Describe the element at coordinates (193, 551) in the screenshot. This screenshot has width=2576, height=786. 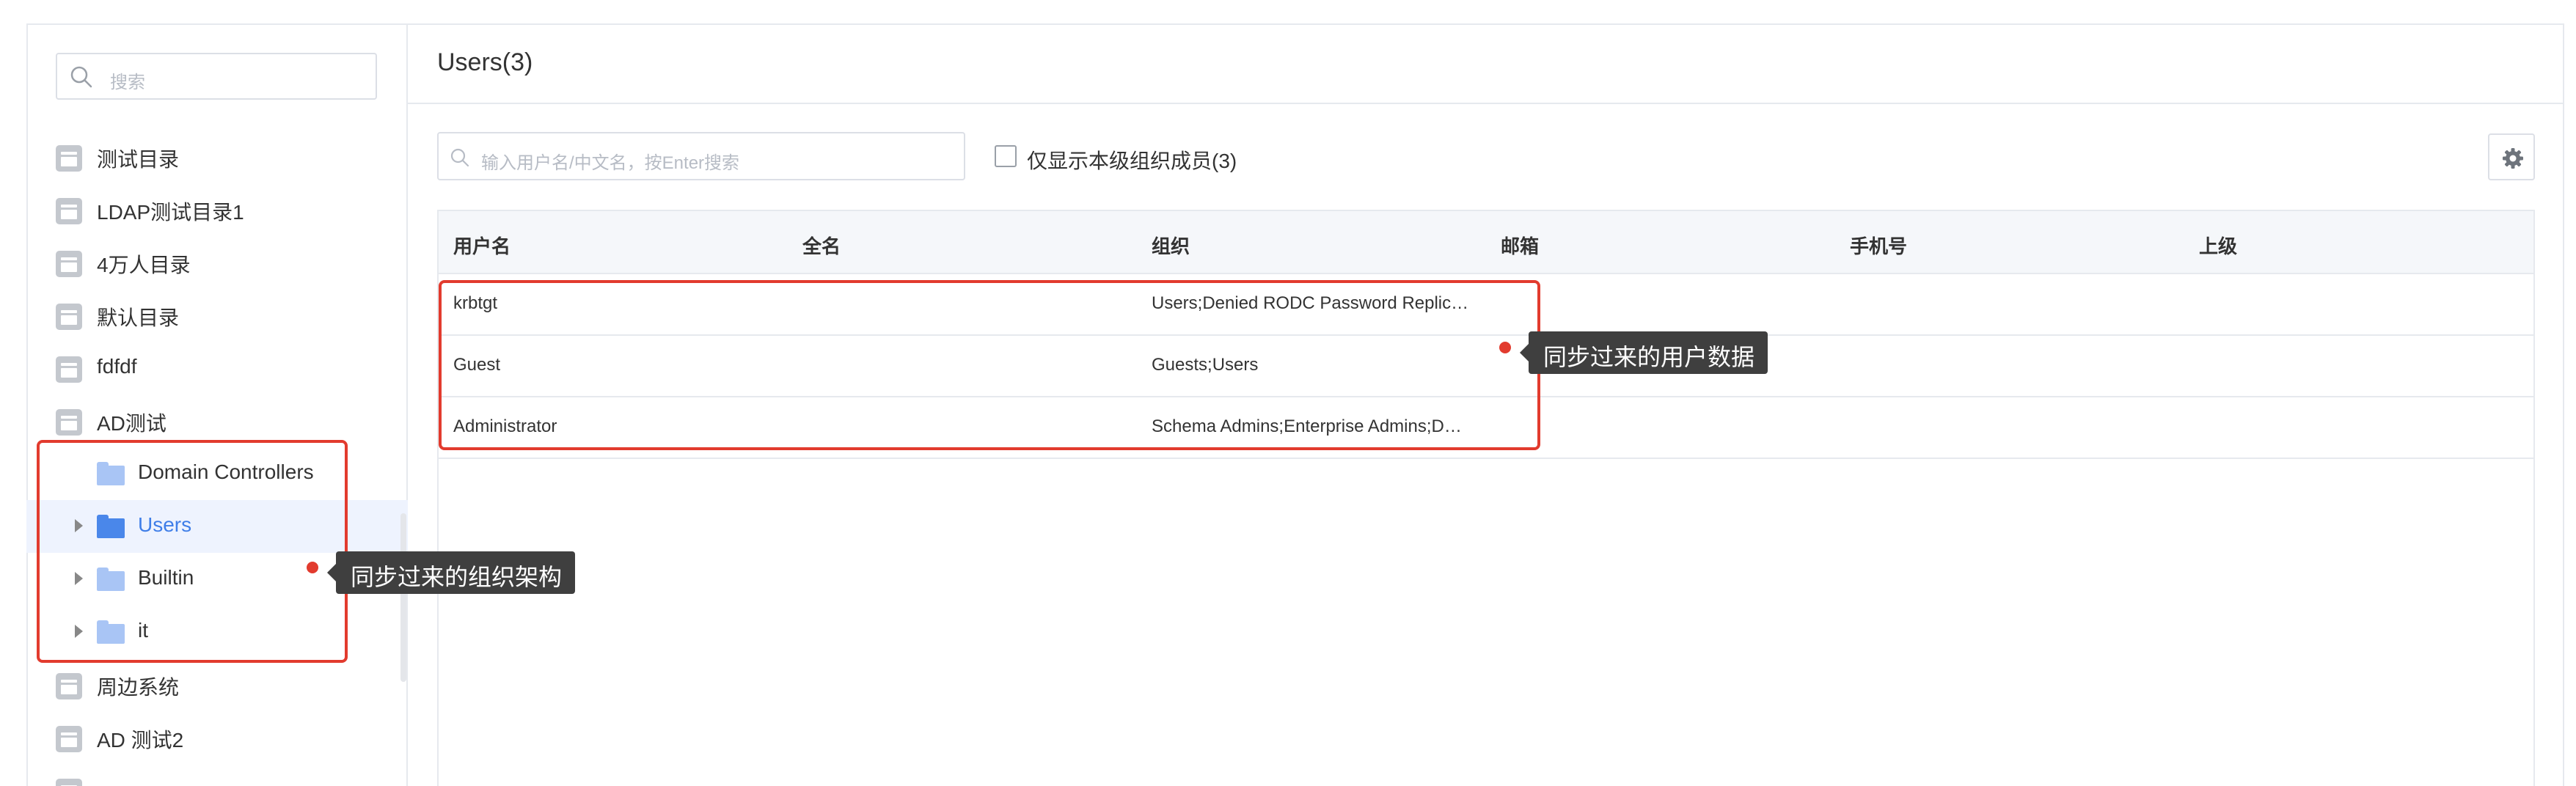
I see `org-structure-highlight` at that location.